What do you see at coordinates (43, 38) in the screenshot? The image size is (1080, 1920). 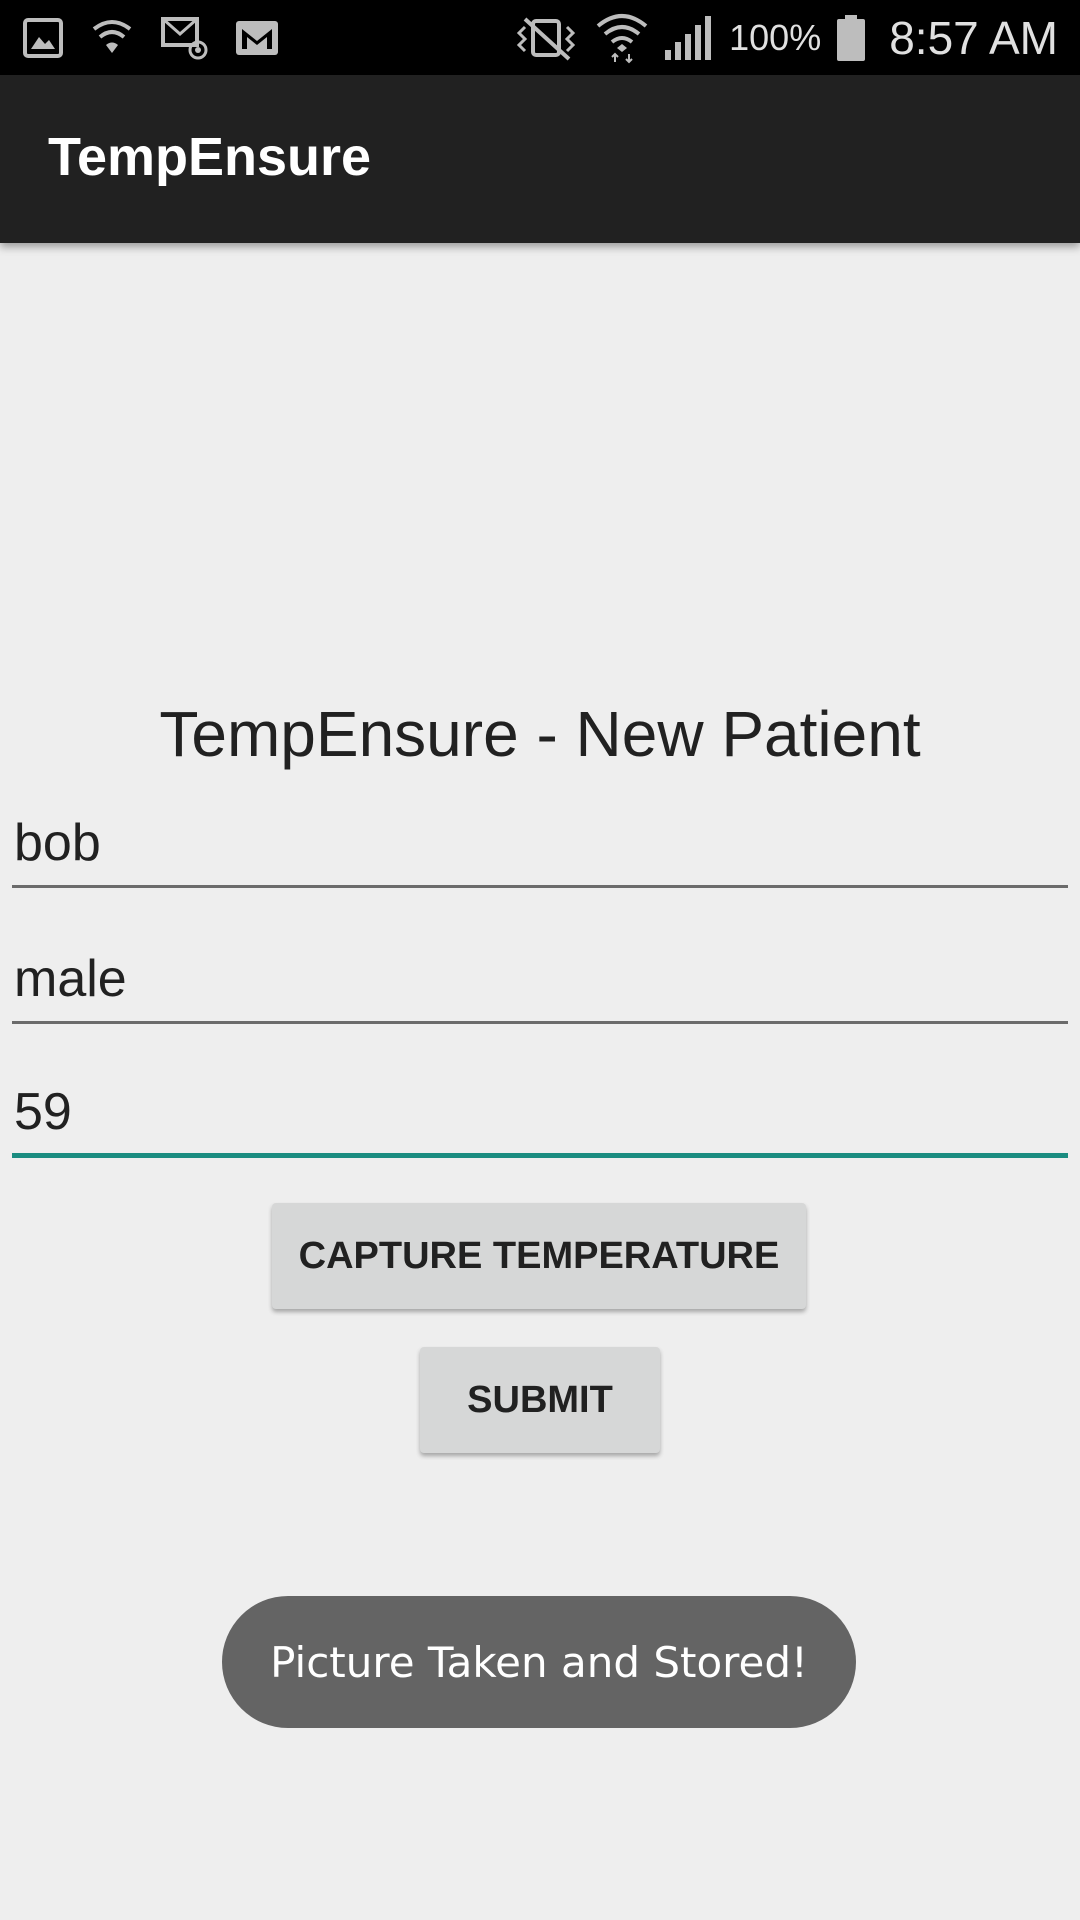 I see `gallery-icon` at bounding box center [43, 38].